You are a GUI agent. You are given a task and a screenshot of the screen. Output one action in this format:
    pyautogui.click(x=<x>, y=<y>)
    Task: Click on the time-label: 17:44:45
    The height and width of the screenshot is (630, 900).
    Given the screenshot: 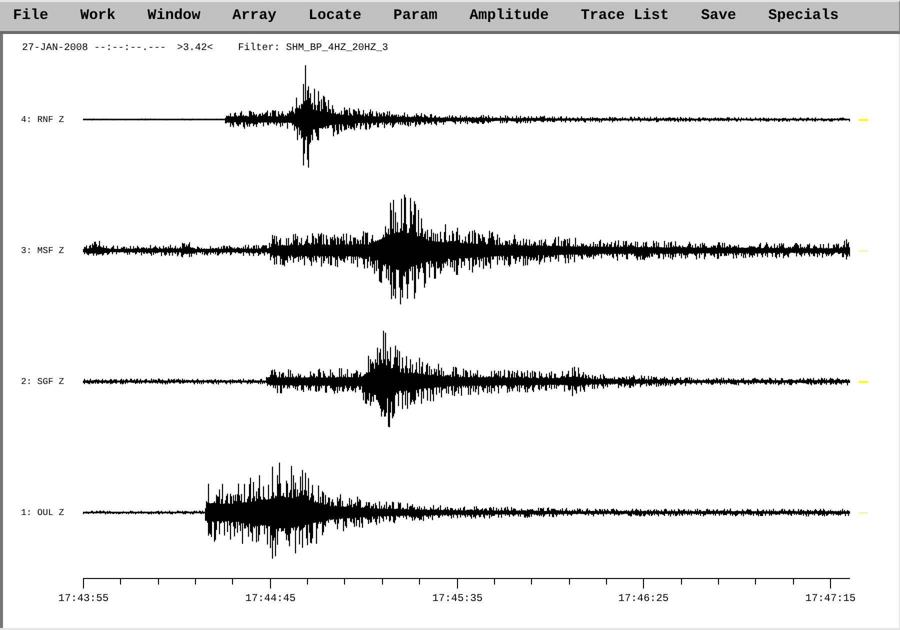 What is the action you would take?
    pyautogui.click(x=270, y=599)
    